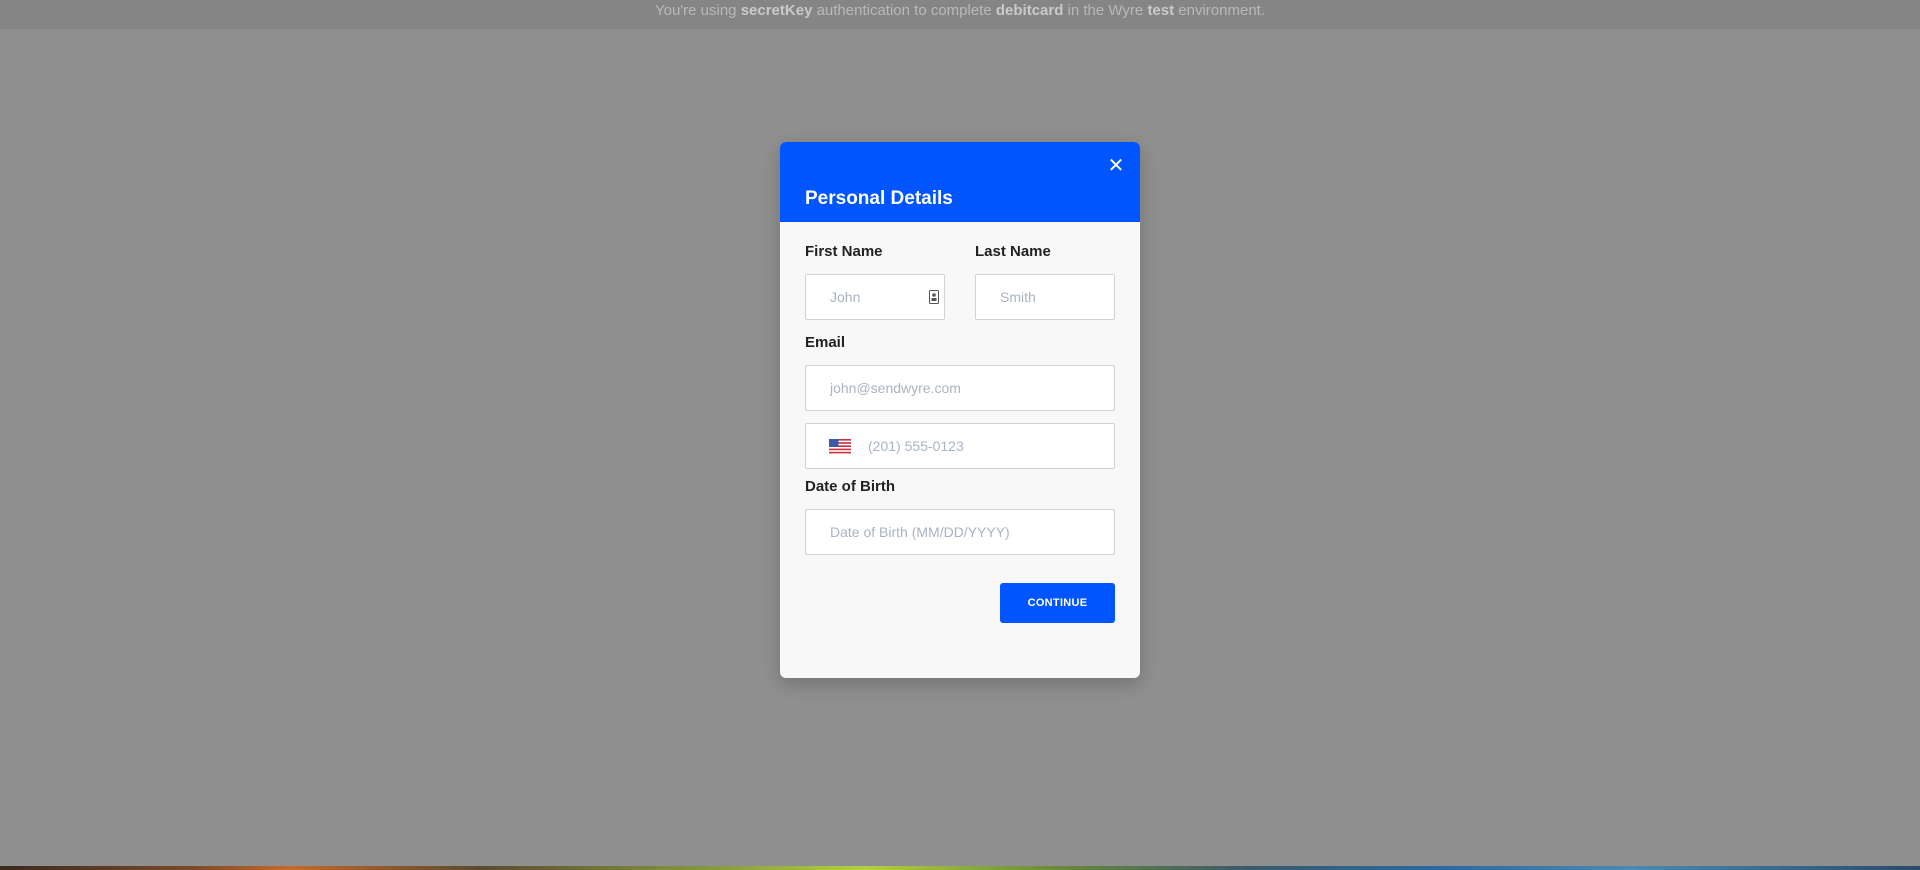 This screenshot has height=870, width=1920. Describe the element at coordinates (904, 10) in the screenshot. I see `banner-middle: authentication to complete` at that location.